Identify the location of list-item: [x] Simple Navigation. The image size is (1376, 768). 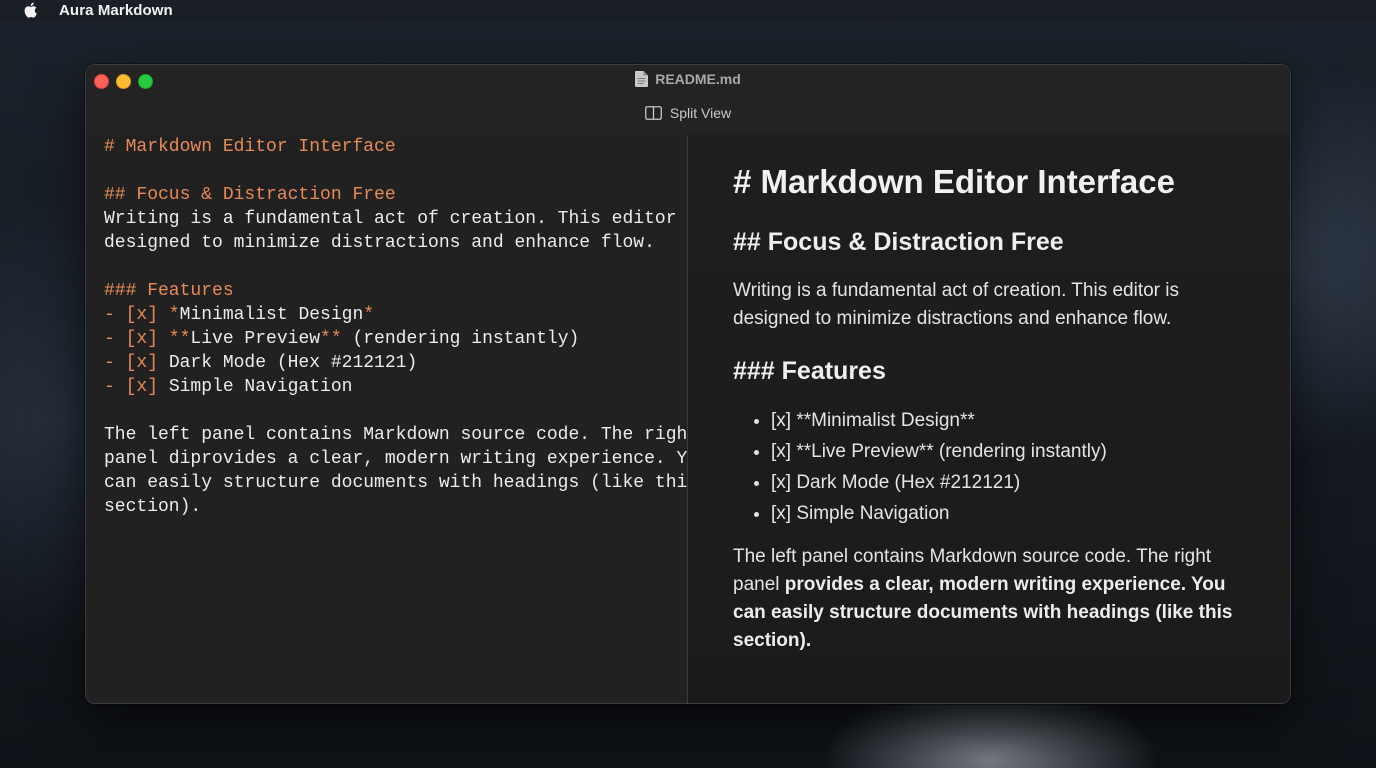
(939, 513).